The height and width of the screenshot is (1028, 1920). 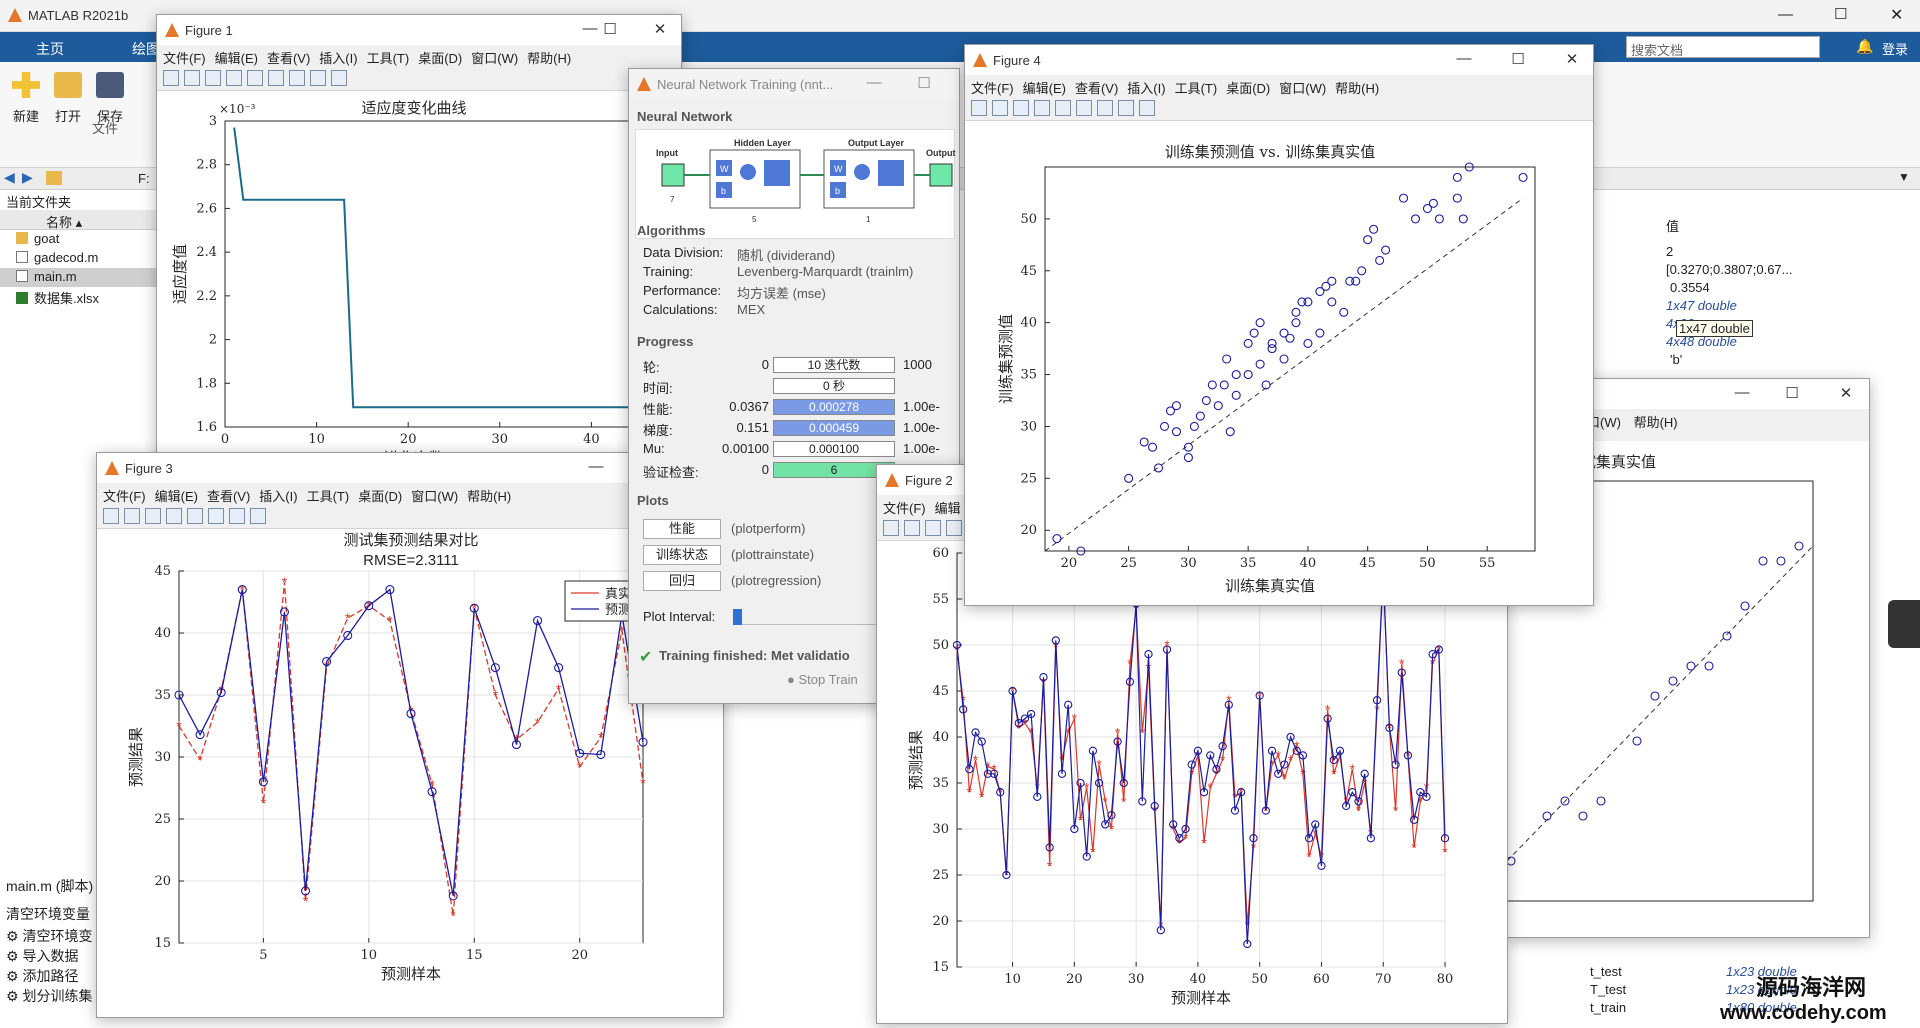 I want to click on menu-edit: 编辑, so click(x=948, y=508).